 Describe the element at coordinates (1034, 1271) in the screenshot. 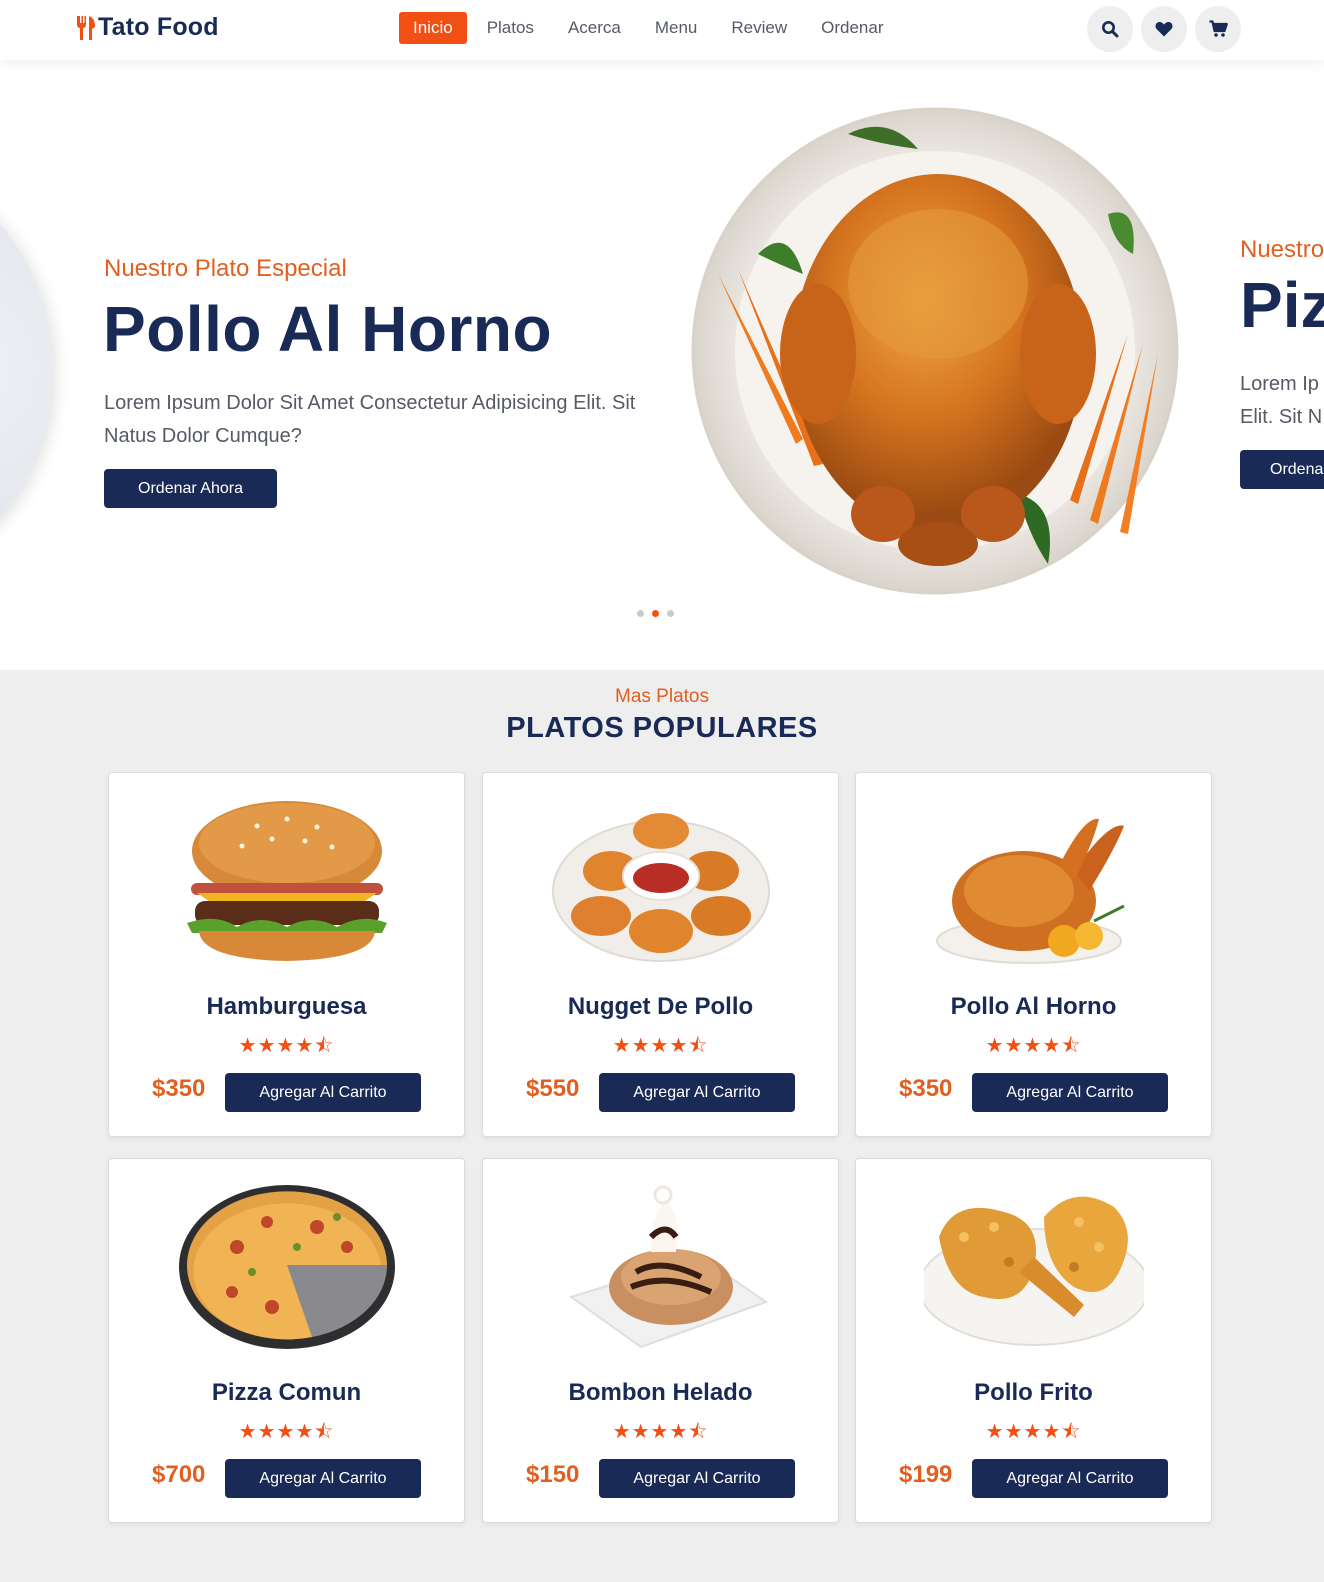

I see `fried-chicken-image` at that location.